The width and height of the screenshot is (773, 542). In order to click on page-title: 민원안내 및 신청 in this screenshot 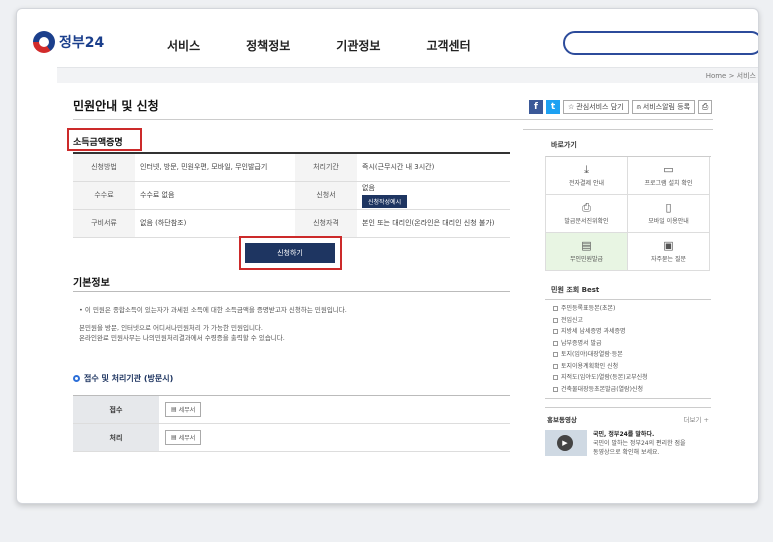, I will do `click(116, 106)`.